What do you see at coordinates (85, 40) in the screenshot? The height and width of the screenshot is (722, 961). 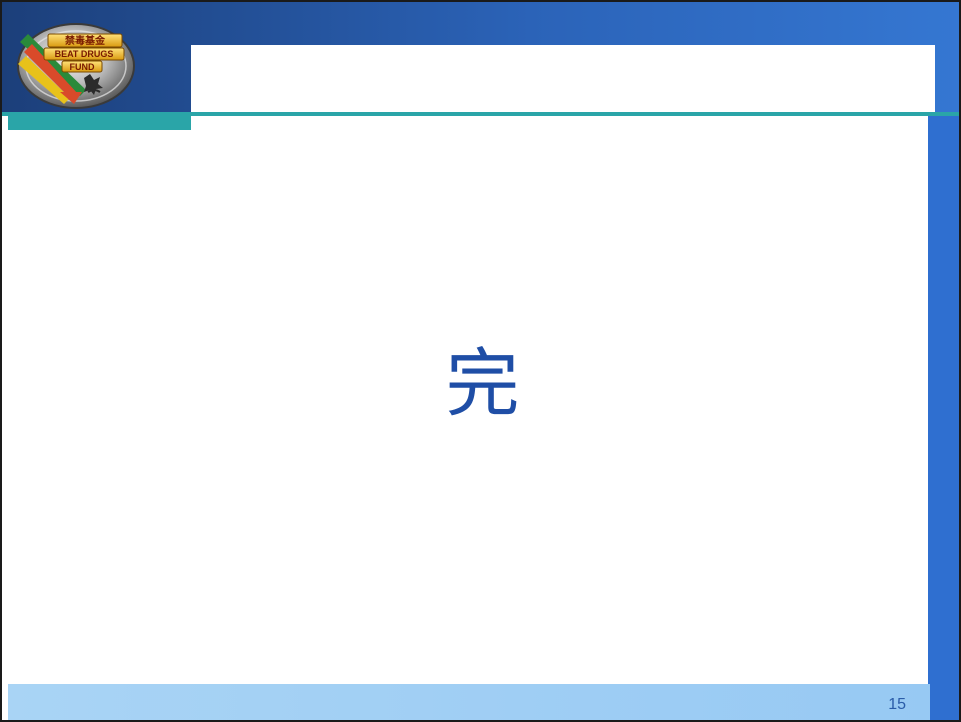 I see `logo-text-chinese: 禁毒基金` at bounding box center [85, 40].